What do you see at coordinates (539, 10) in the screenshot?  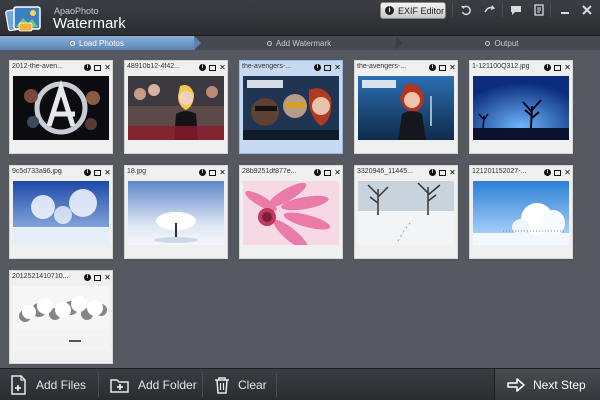 I see `list-icon` at bounding box center [539, 10].